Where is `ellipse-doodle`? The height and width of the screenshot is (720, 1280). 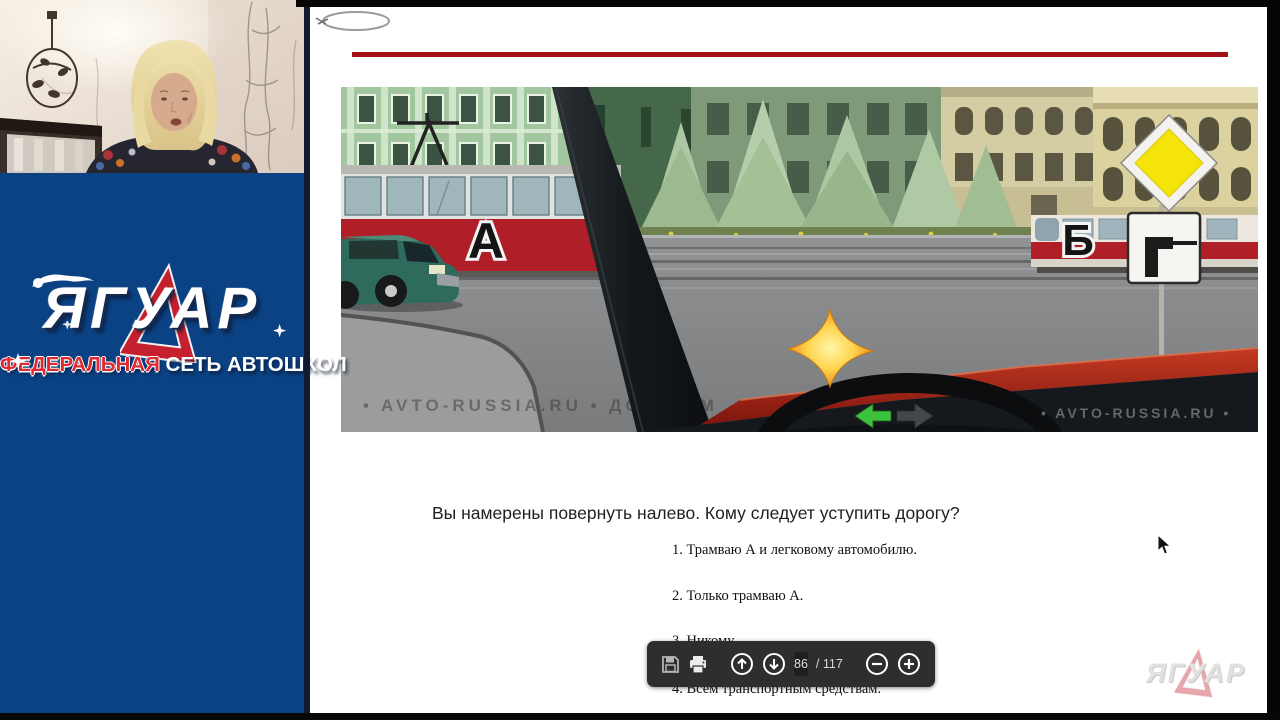 ellipse-doodle is located at coordinates (352, 21).